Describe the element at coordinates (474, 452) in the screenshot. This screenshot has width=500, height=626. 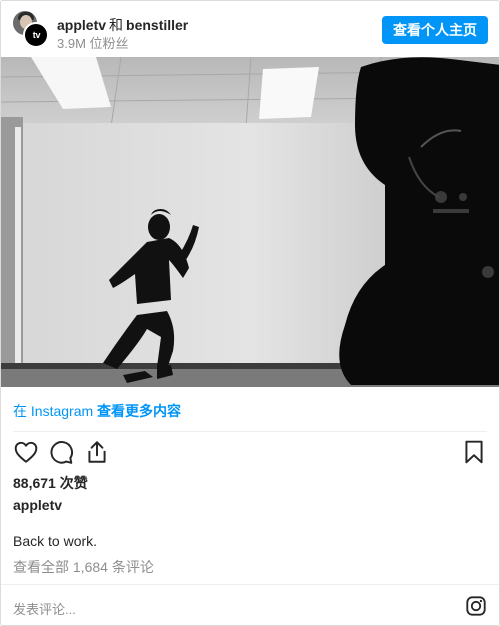
I see `bookmark-icon` at that location.